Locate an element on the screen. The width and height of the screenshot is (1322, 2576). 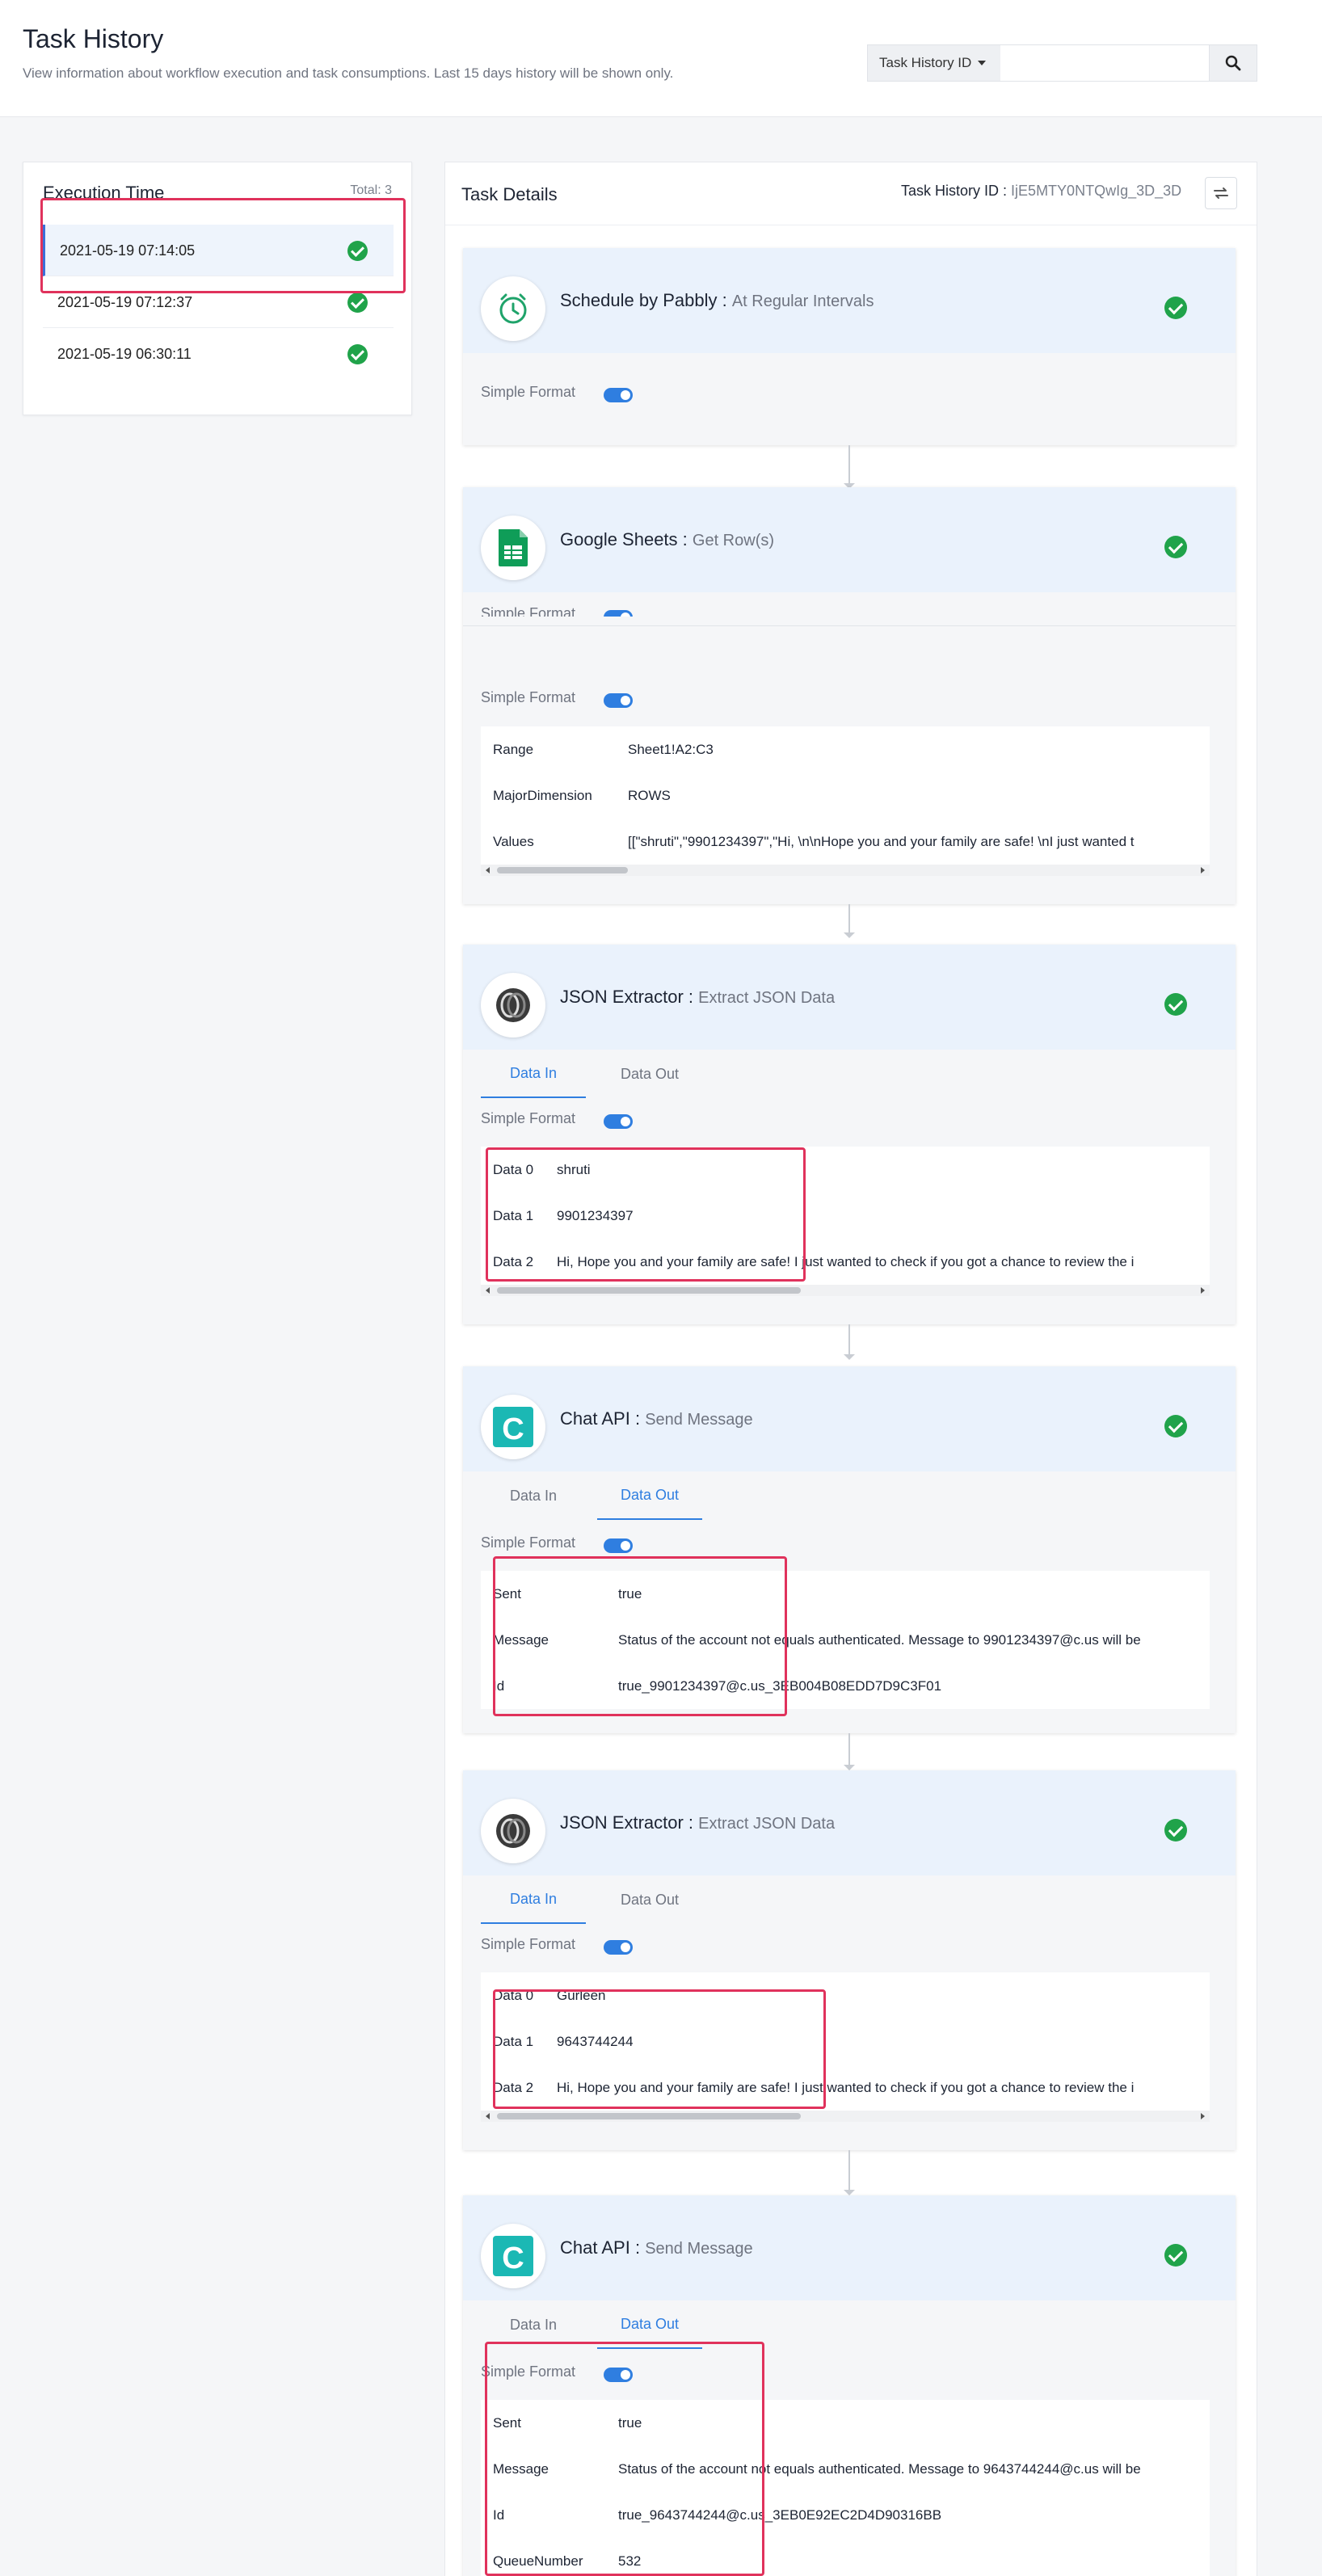
action-name: At Regular Intervals is located at coordinates (802, 301).